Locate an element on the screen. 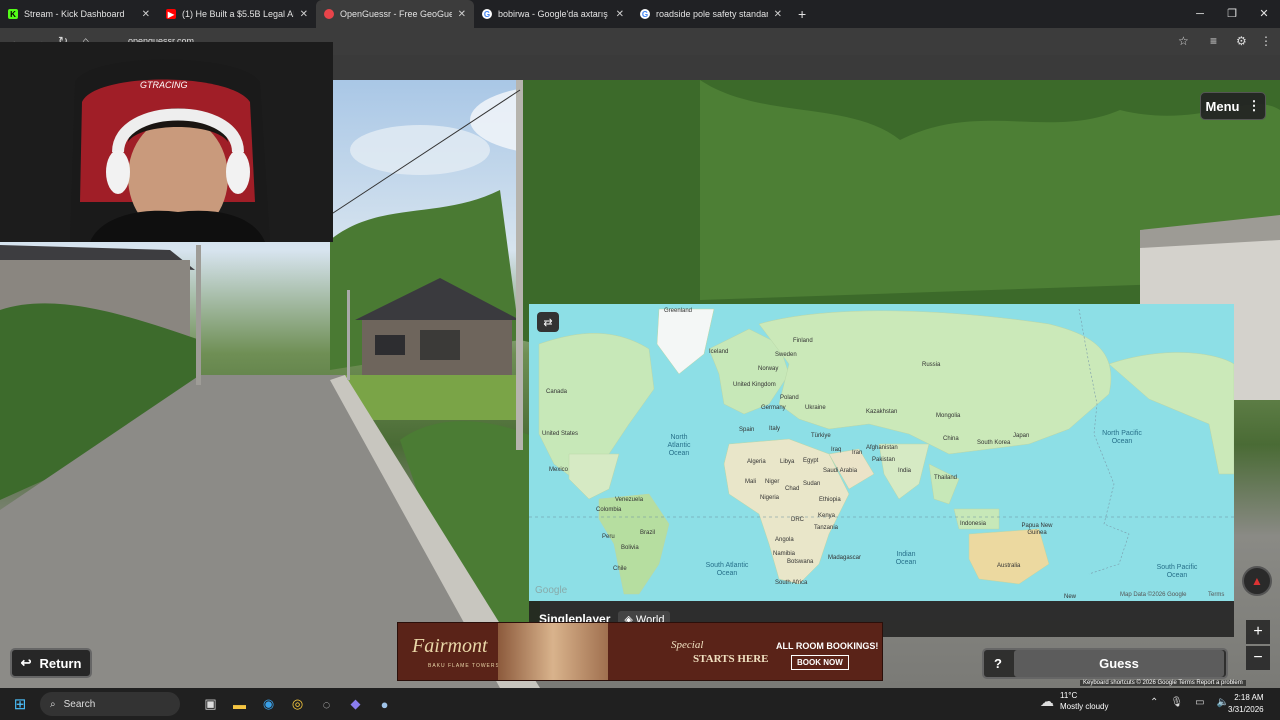 This screenshot has width=1280, height=720. display-icon: ▭ is located at coordinates (1199, 702).